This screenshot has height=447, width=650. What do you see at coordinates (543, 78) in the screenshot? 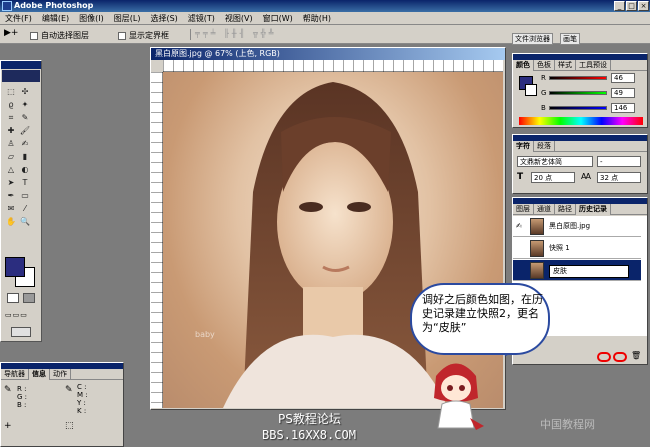
I see `red-label: R` at bounding box center [543, 78].